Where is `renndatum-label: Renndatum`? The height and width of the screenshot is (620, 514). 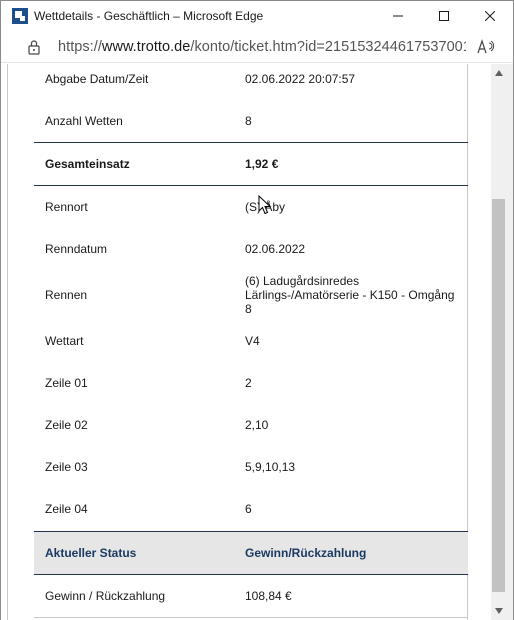 renndatum-label: Renndatum is located at coordinates (76, 249).